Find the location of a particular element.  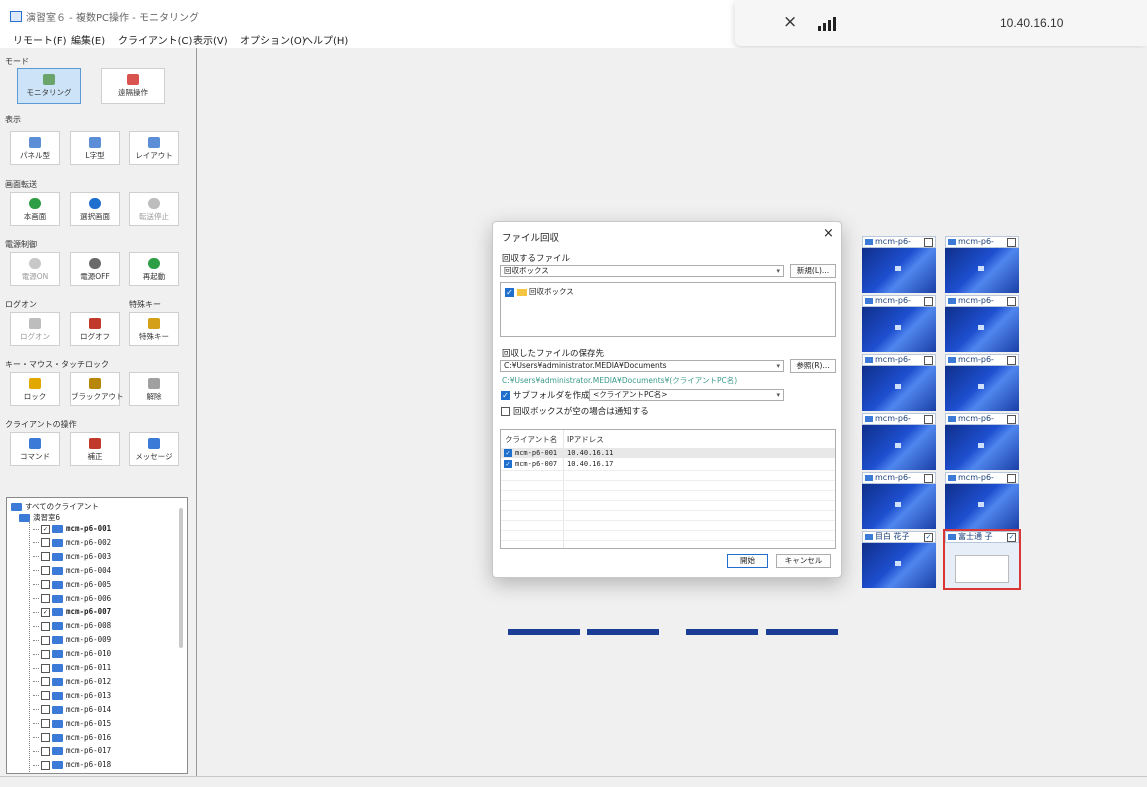

menu-client: クライアント(C) is located at coordinates (155, 39).